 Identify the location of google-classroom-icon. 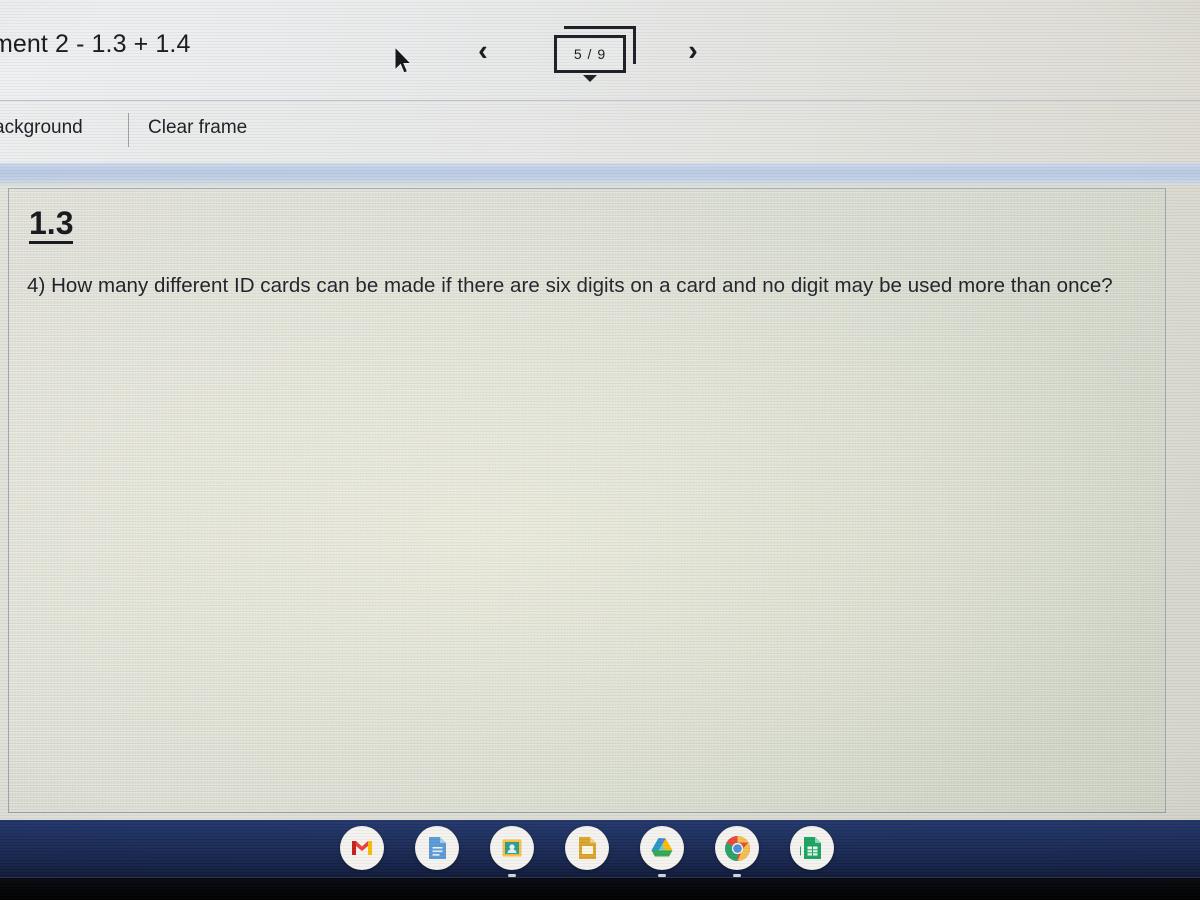
(512, 848).